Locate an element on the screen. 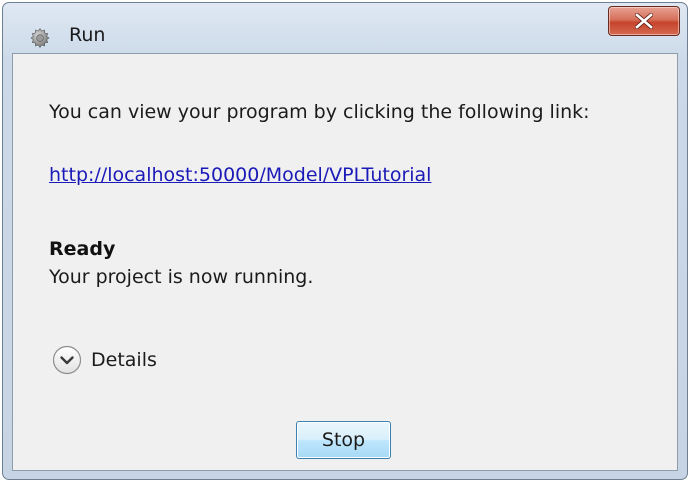 The width and height of the screenshot is (692, 484). status-title: Ready is located at coordinates (82, 249).